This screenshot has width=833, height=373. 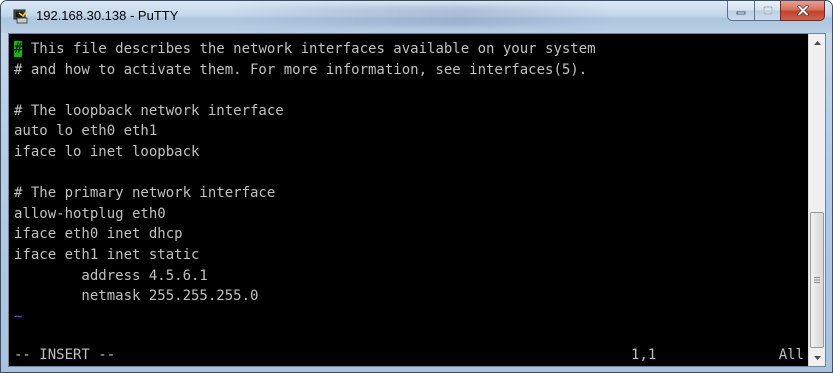 I want to click on window-title: 192.168.30.138 - PuTTY, so click(x=107, y=15).